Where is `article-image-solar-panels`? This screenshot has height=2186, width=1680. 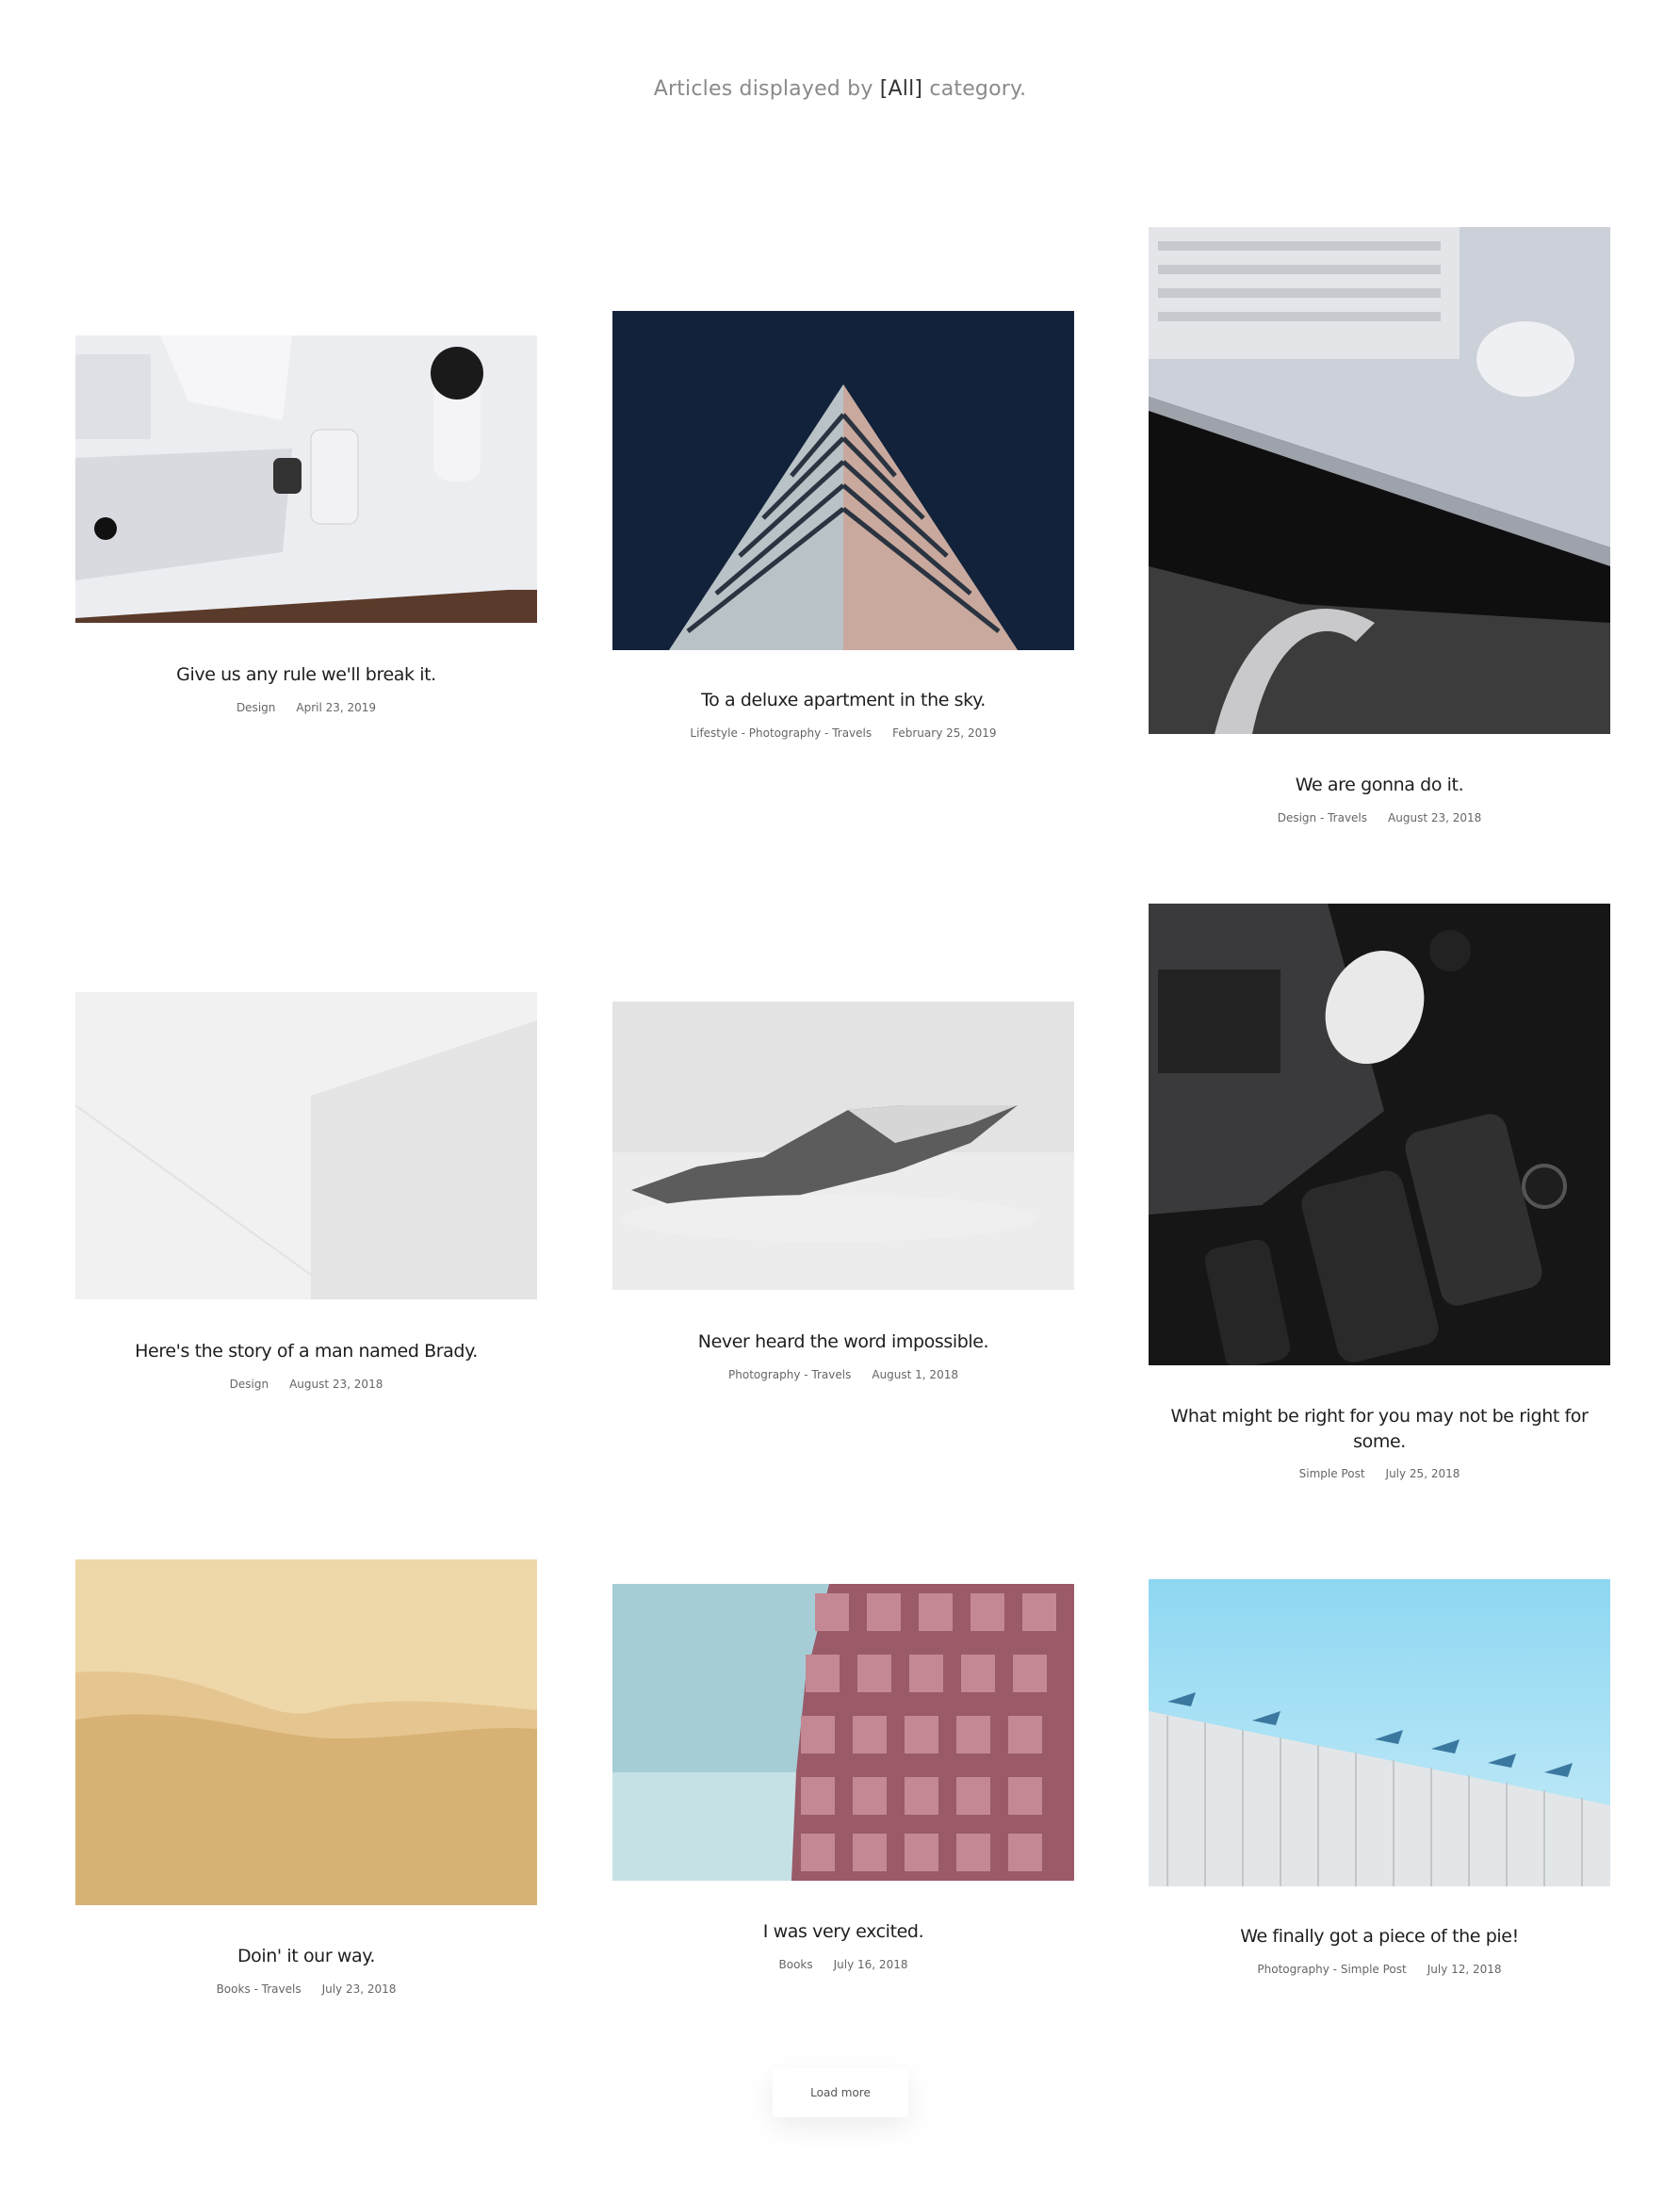 article-image-solar-panels is located at coordinates (1379, 1732).